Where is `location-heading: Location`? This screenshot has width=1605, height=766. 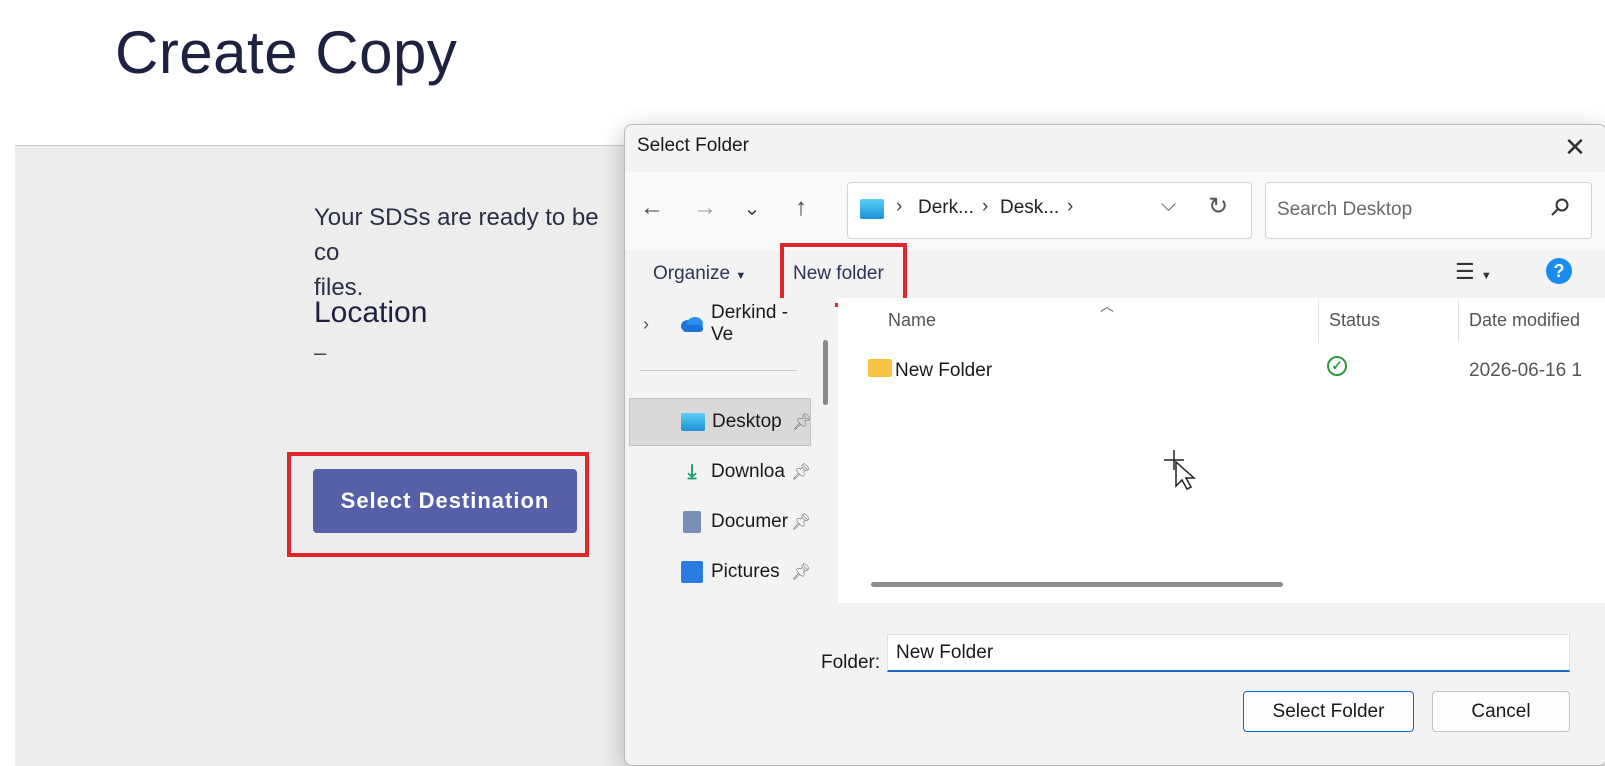 location-heading: Location is located at coordinates (371, 312).